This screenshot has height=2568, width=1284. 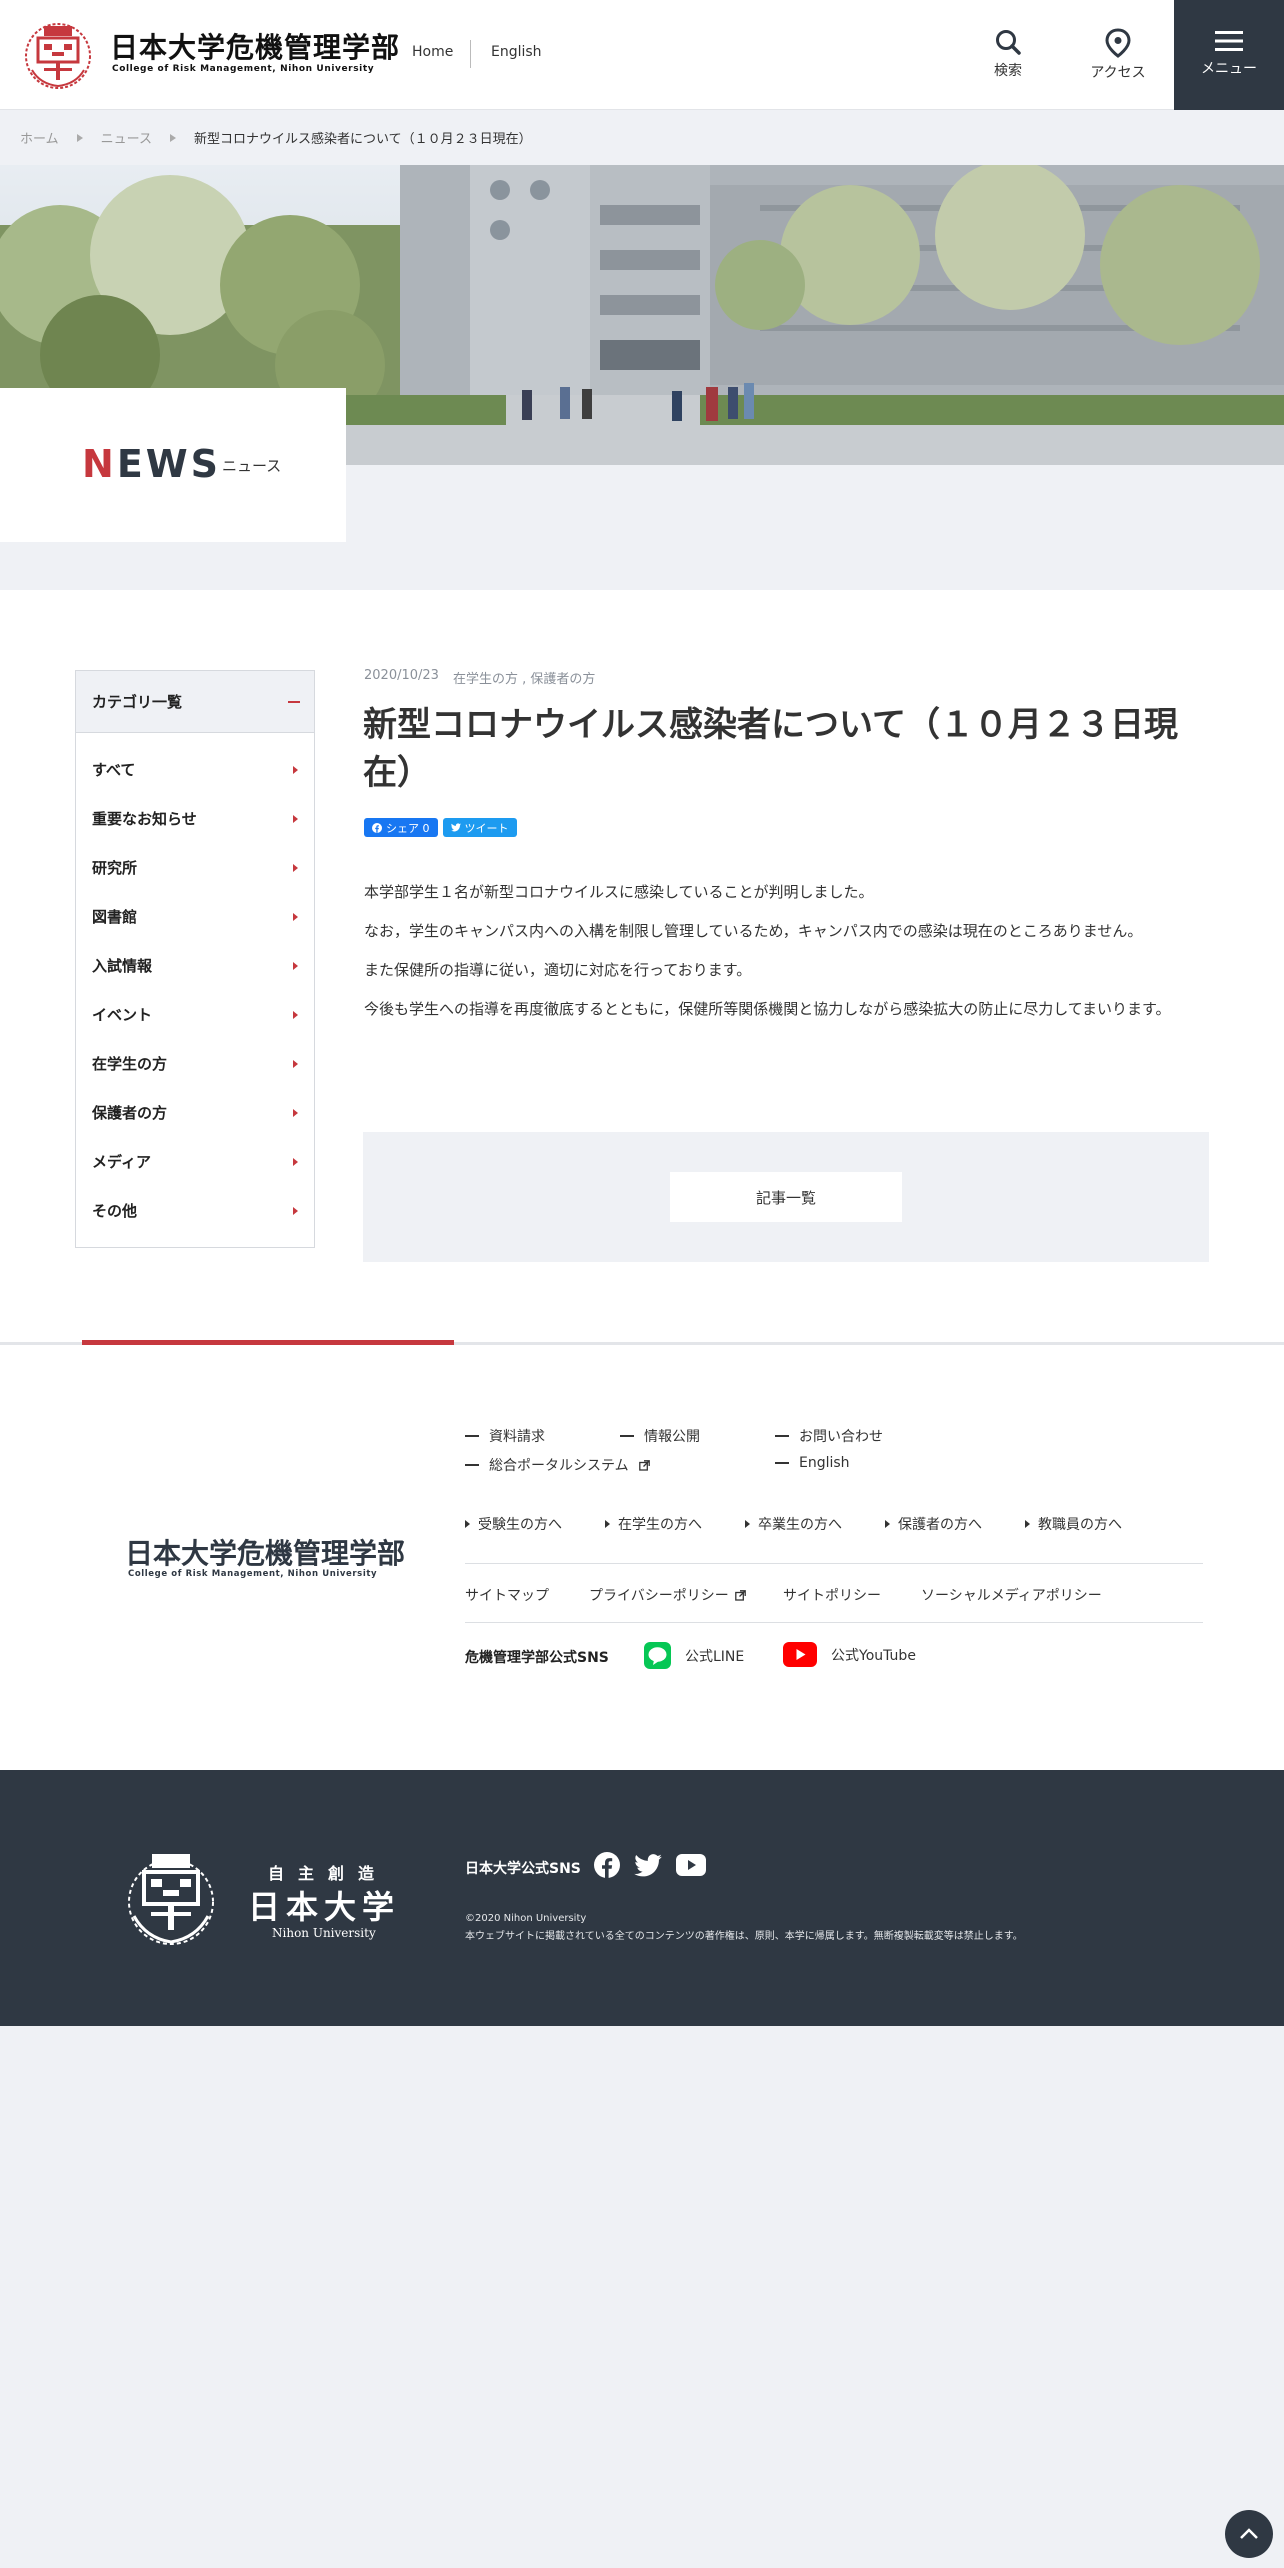 I want to click on category-item-important: 重要なお知らせ, so click(x=195, y=818).